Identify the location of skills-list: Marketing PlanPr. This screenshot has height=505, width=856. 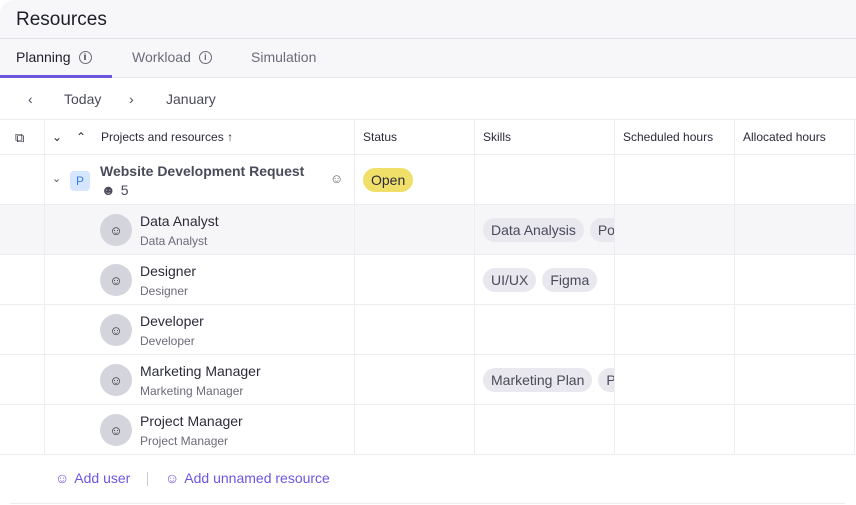
(548, 380).